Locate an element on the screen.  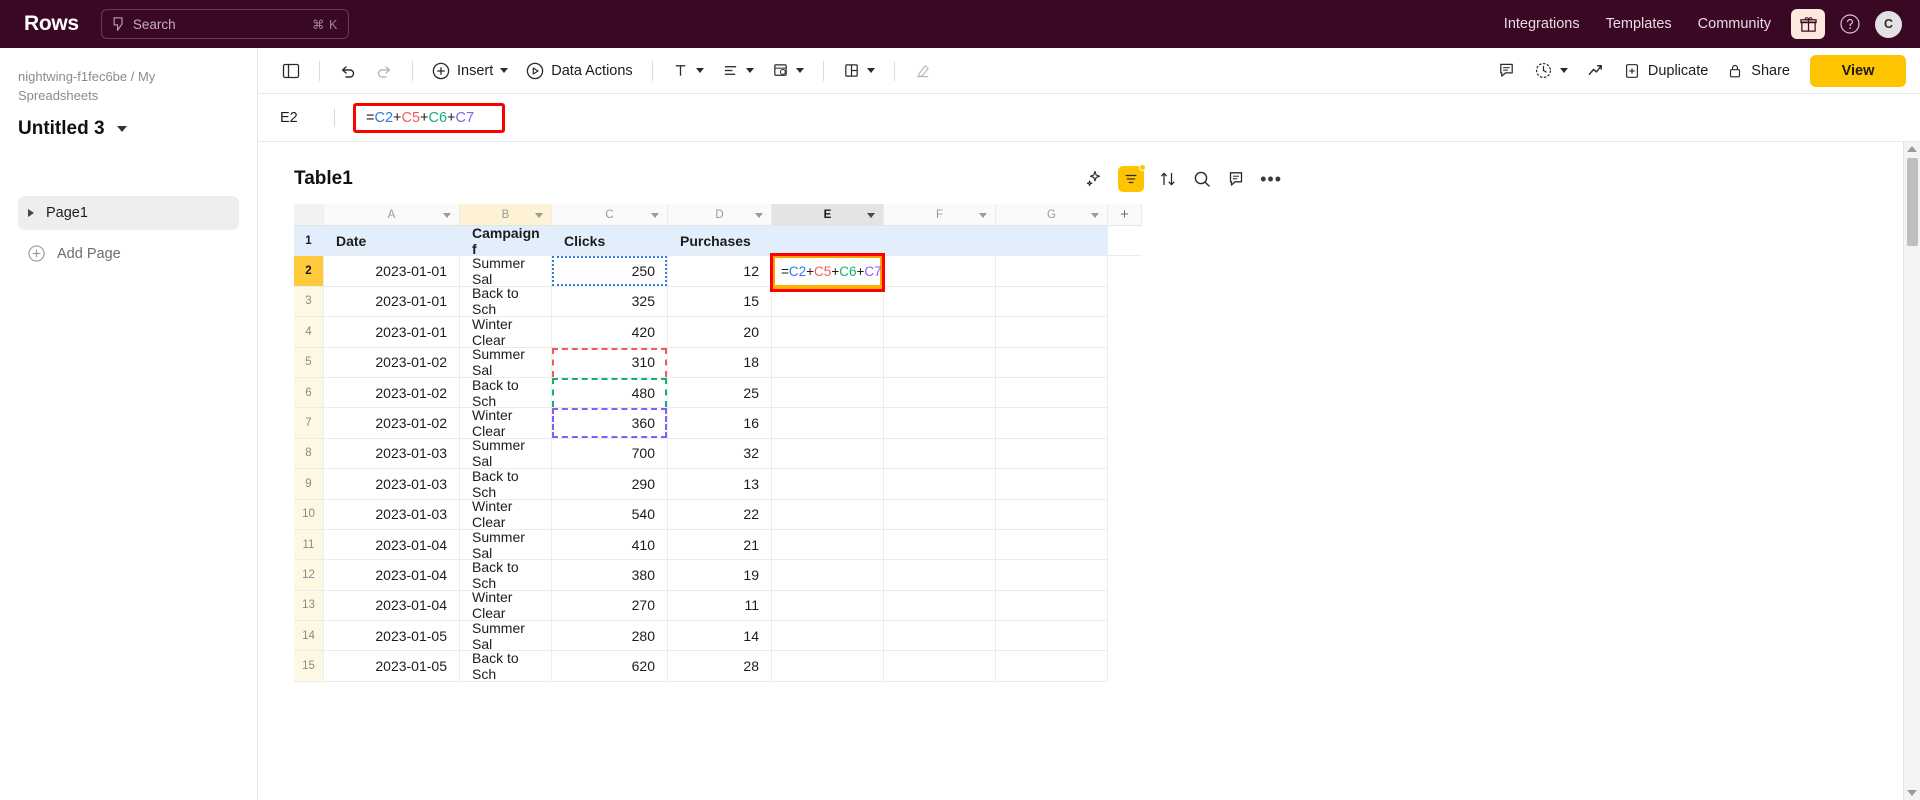
cell-purchases: 16 is located at coordinates (720, 423).